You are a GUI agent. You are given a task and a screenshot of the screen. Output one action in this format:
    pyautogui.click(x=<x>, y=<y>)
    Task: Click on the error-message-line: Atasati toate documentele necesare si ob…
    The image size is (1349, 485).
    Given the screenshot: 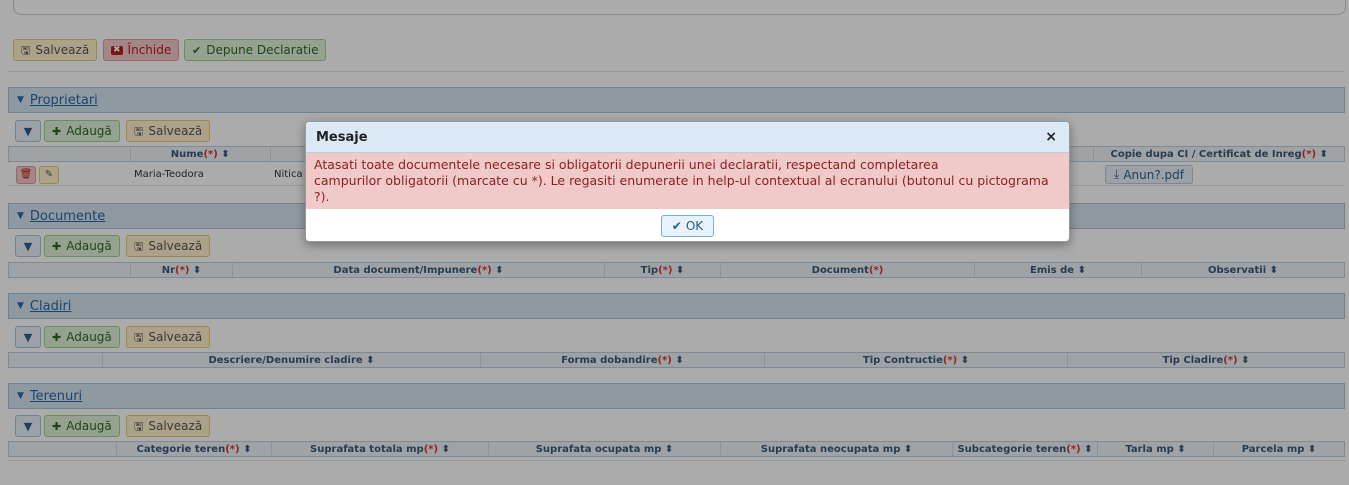 What is the action you would take?
    pyautogui.click(x=626, y=164)
    